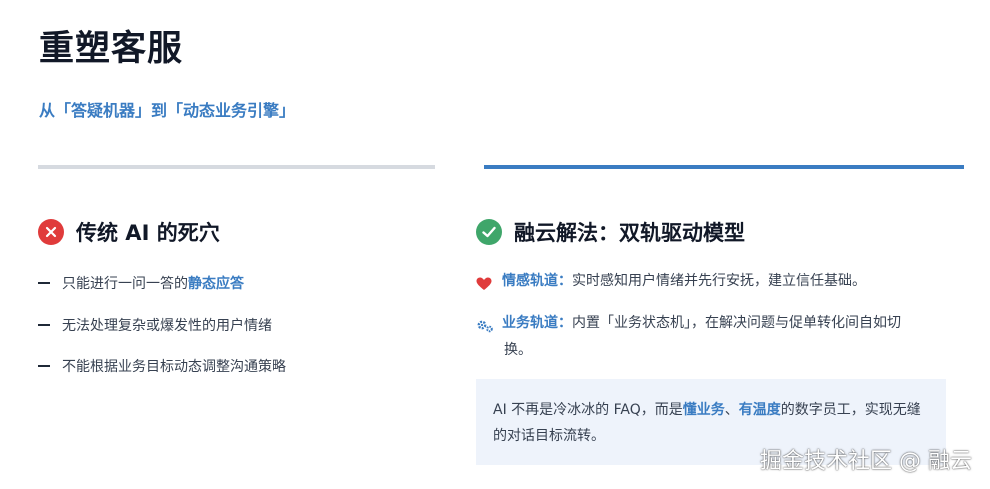 This screenshot has width=990, height=489. What do you see at coordinates (216, 284) in the screenshot?
I see `list-item-highlight: 静态应答` at bounding box center [216, 284].